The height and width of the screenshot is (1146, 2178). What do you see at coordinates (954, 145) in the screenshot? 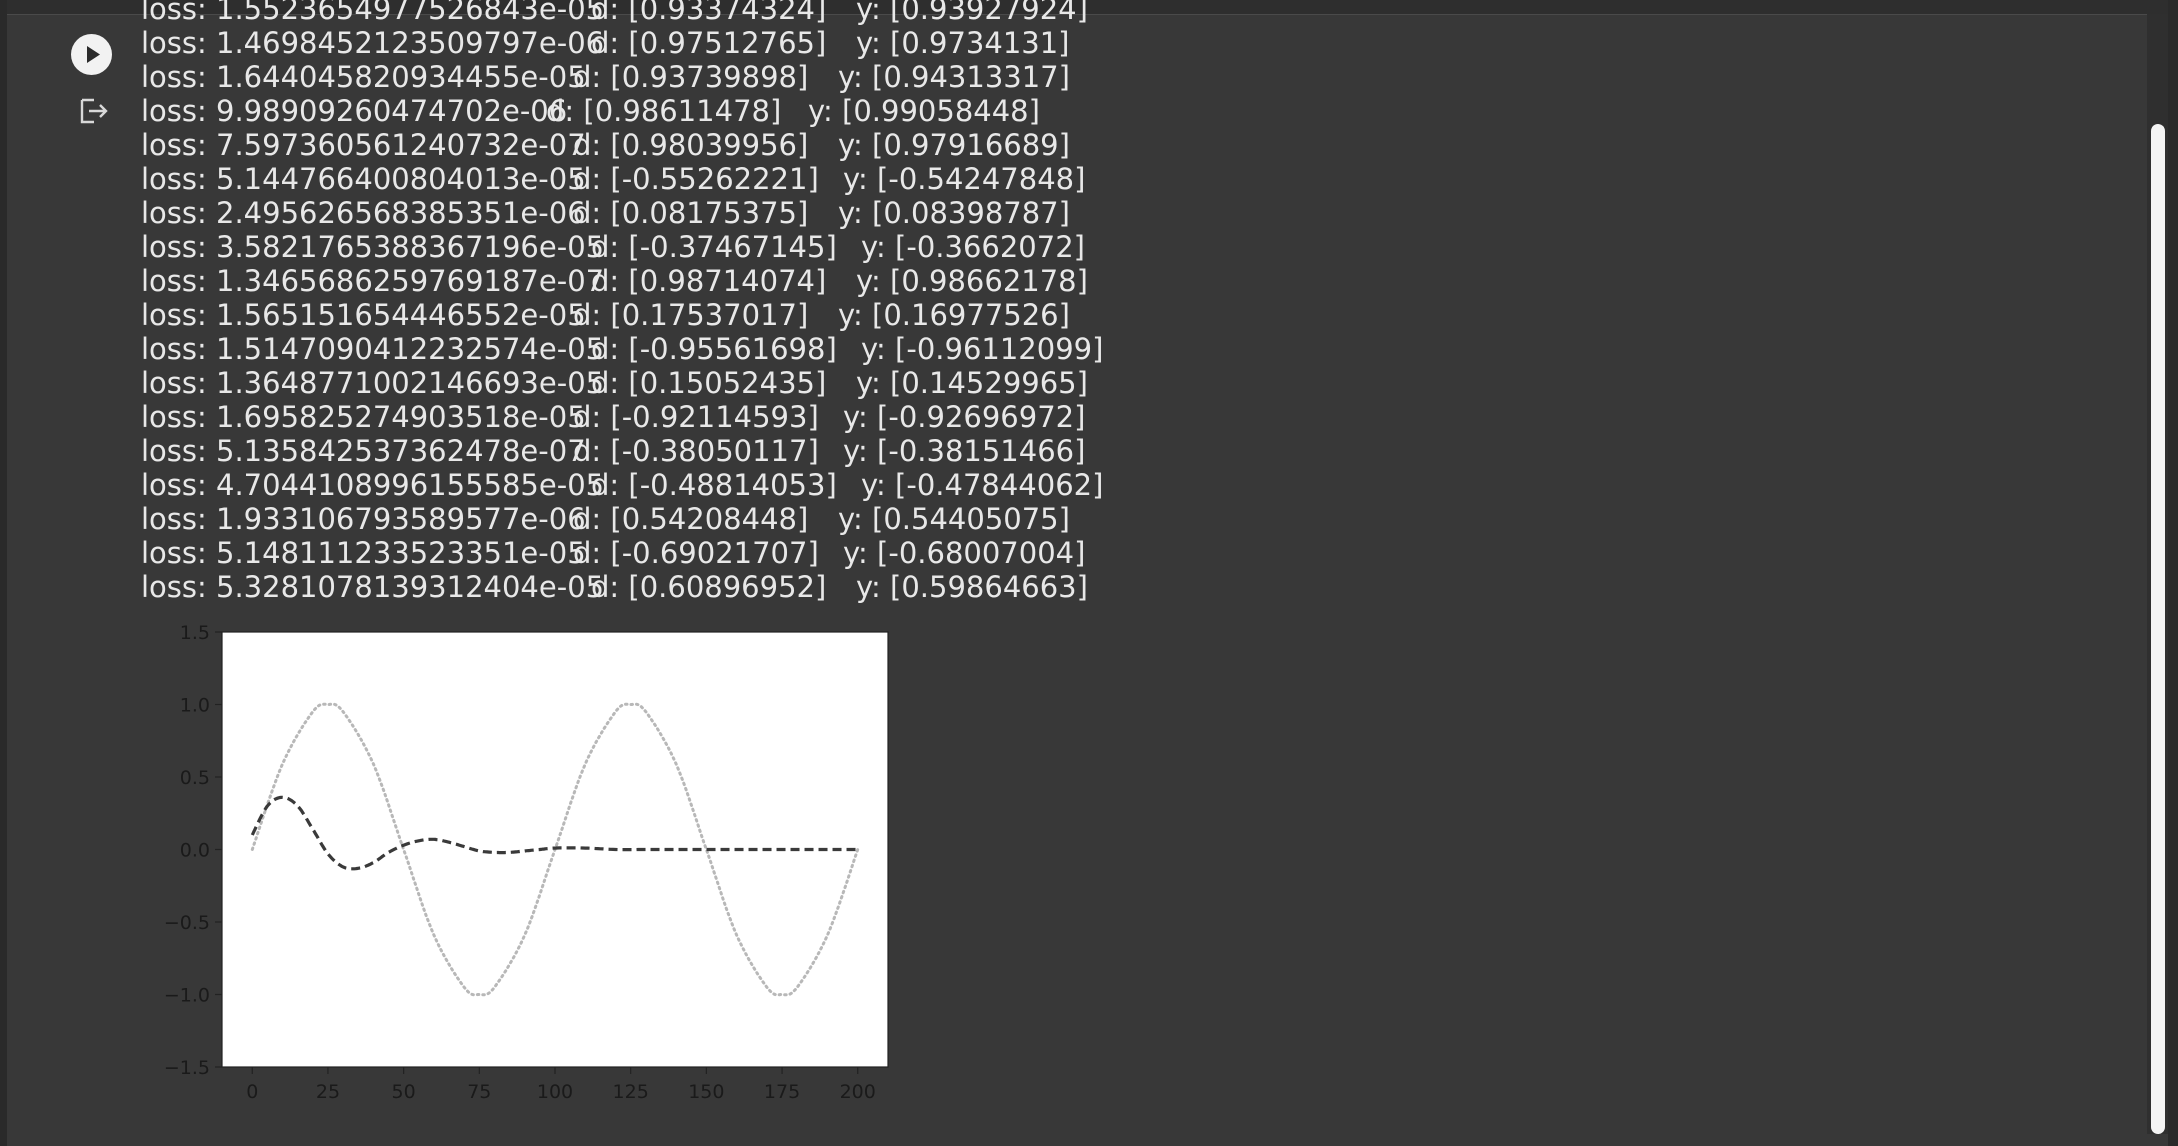
I see `log-y-text: y: [0.97916689]` at bounding box center [954, 145].